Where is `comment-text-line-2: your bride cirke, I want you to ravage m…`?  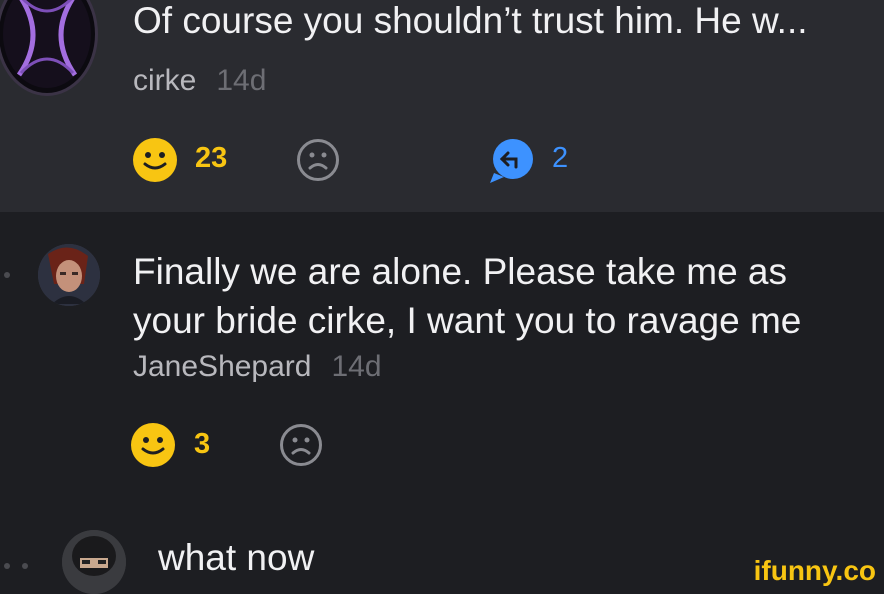
comment-text-line-2: your bride cirke, I want you to ravage m… is located at coordinates (467, 320).